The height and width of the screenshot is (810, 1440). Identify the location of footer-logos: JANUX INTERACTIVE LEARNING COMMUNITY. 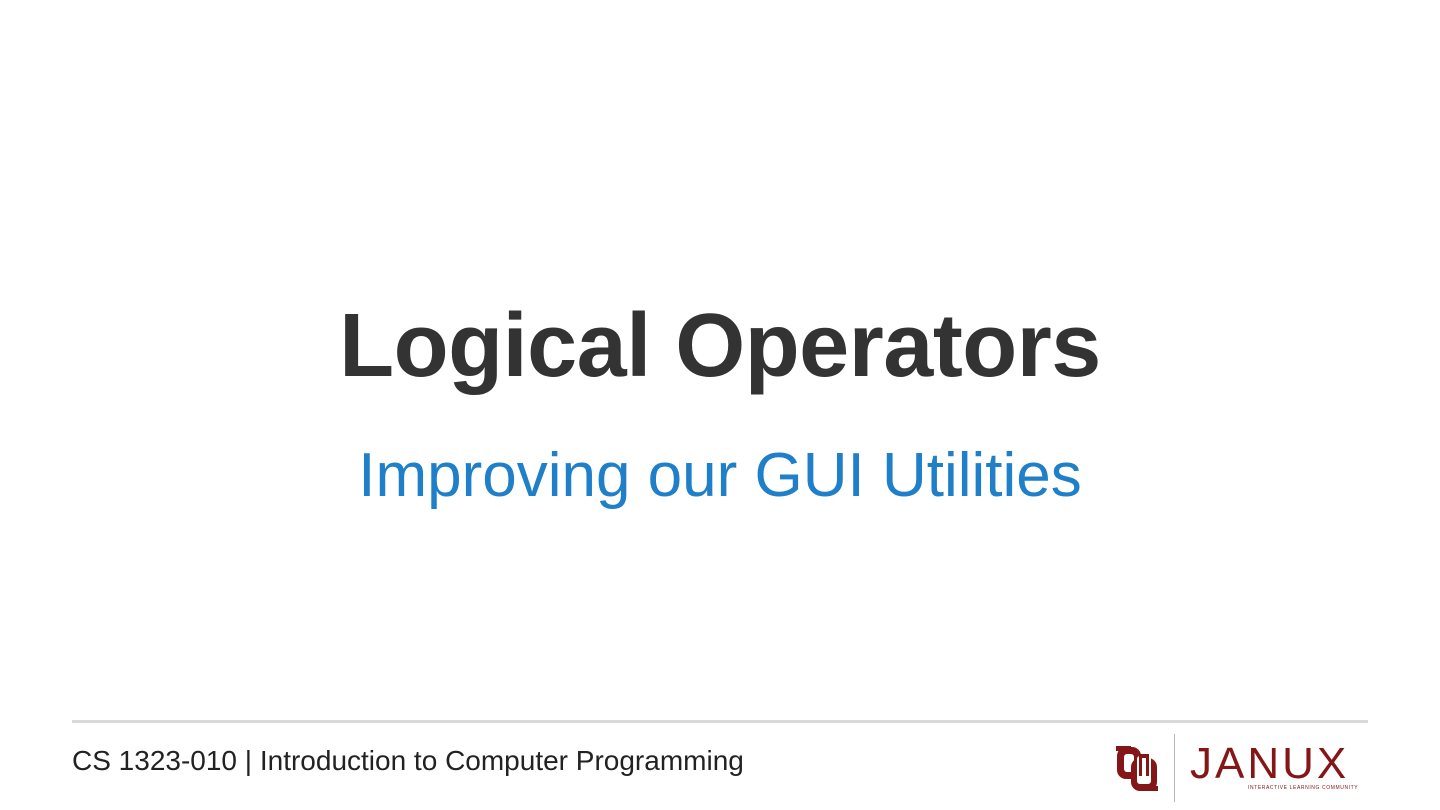
(1243, 768).